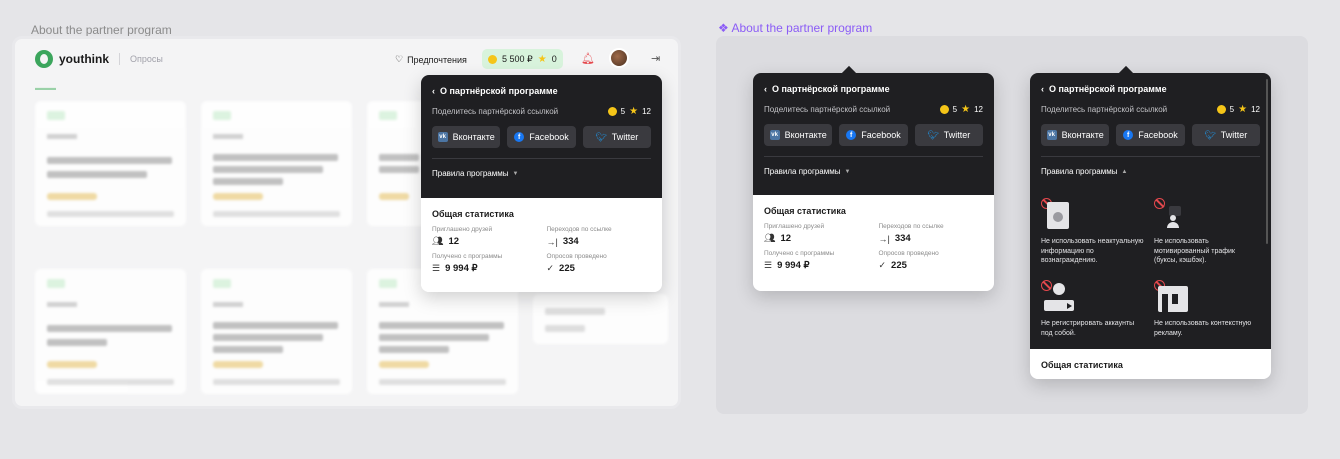  Describe the element at coordinates (554, 59) in the screenshot. I see `stars-value: 0` at that location.